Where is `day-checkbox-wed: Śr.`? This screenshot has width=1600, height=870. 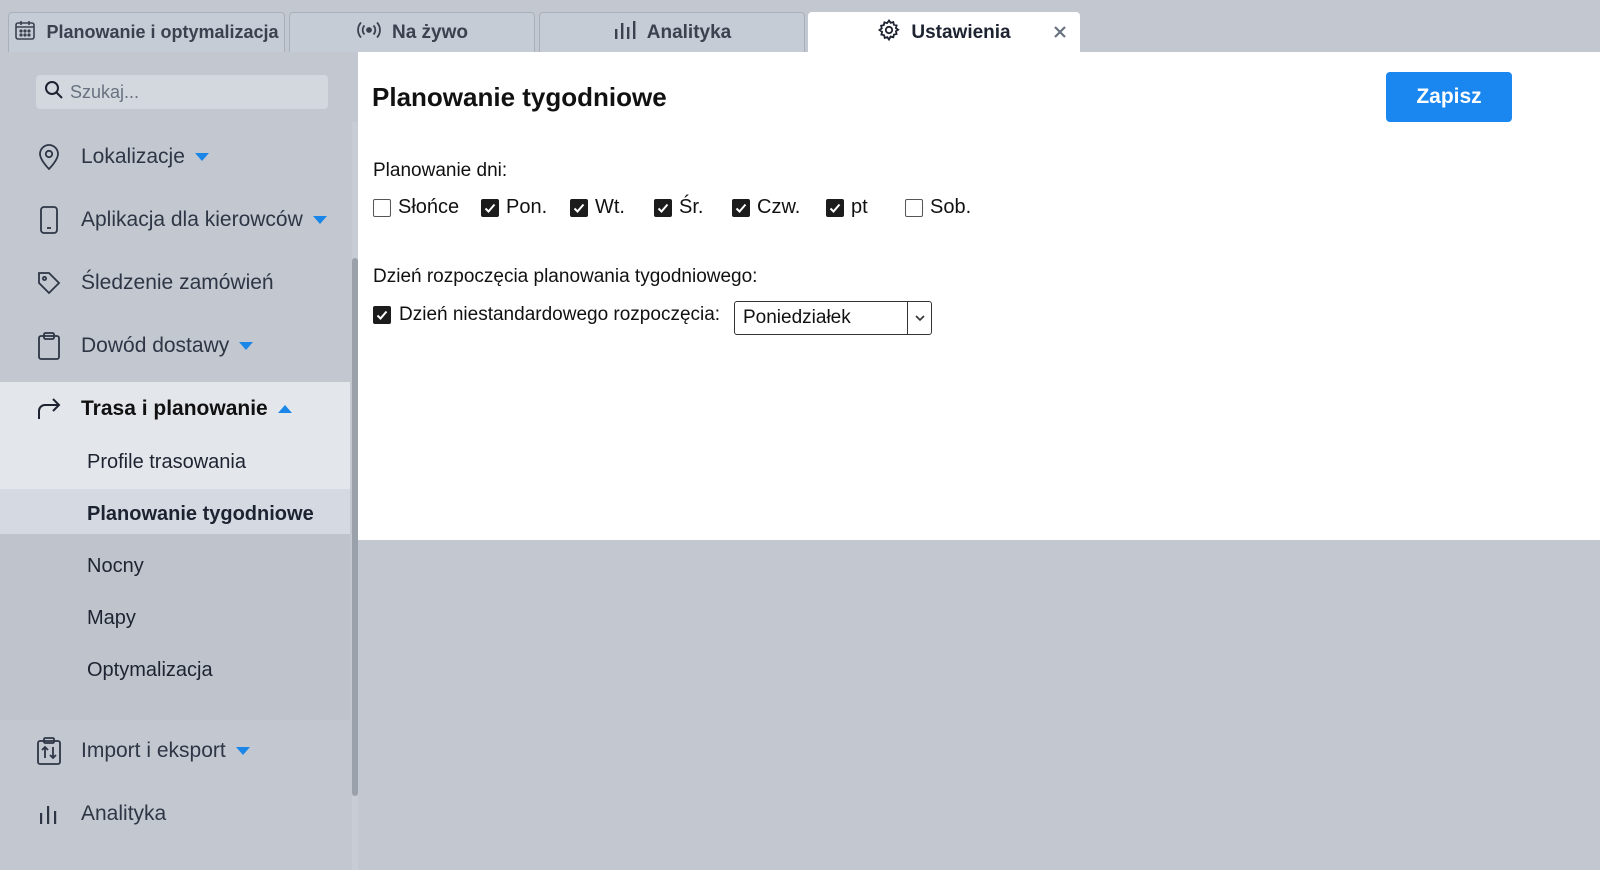 day-checkbox-wed: Śr. is located at coordinates (678, 207).